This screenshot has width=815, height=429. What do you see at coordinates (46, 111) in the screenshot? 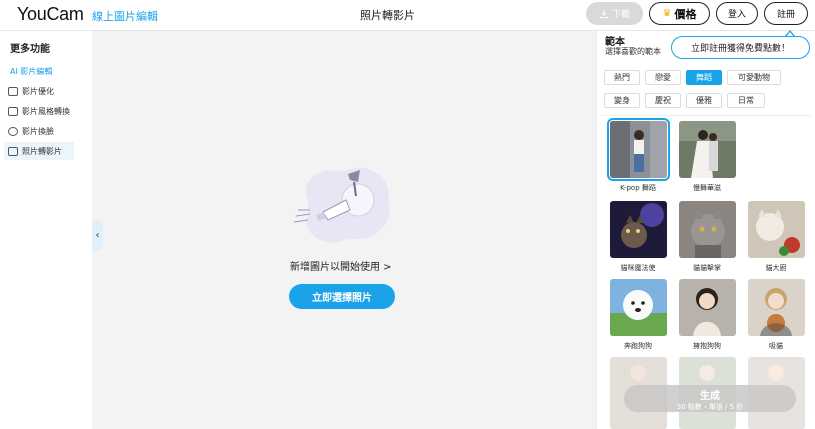
I see `sidebar-item-label: 影片風格轉換` at bounding box center [46, 111].